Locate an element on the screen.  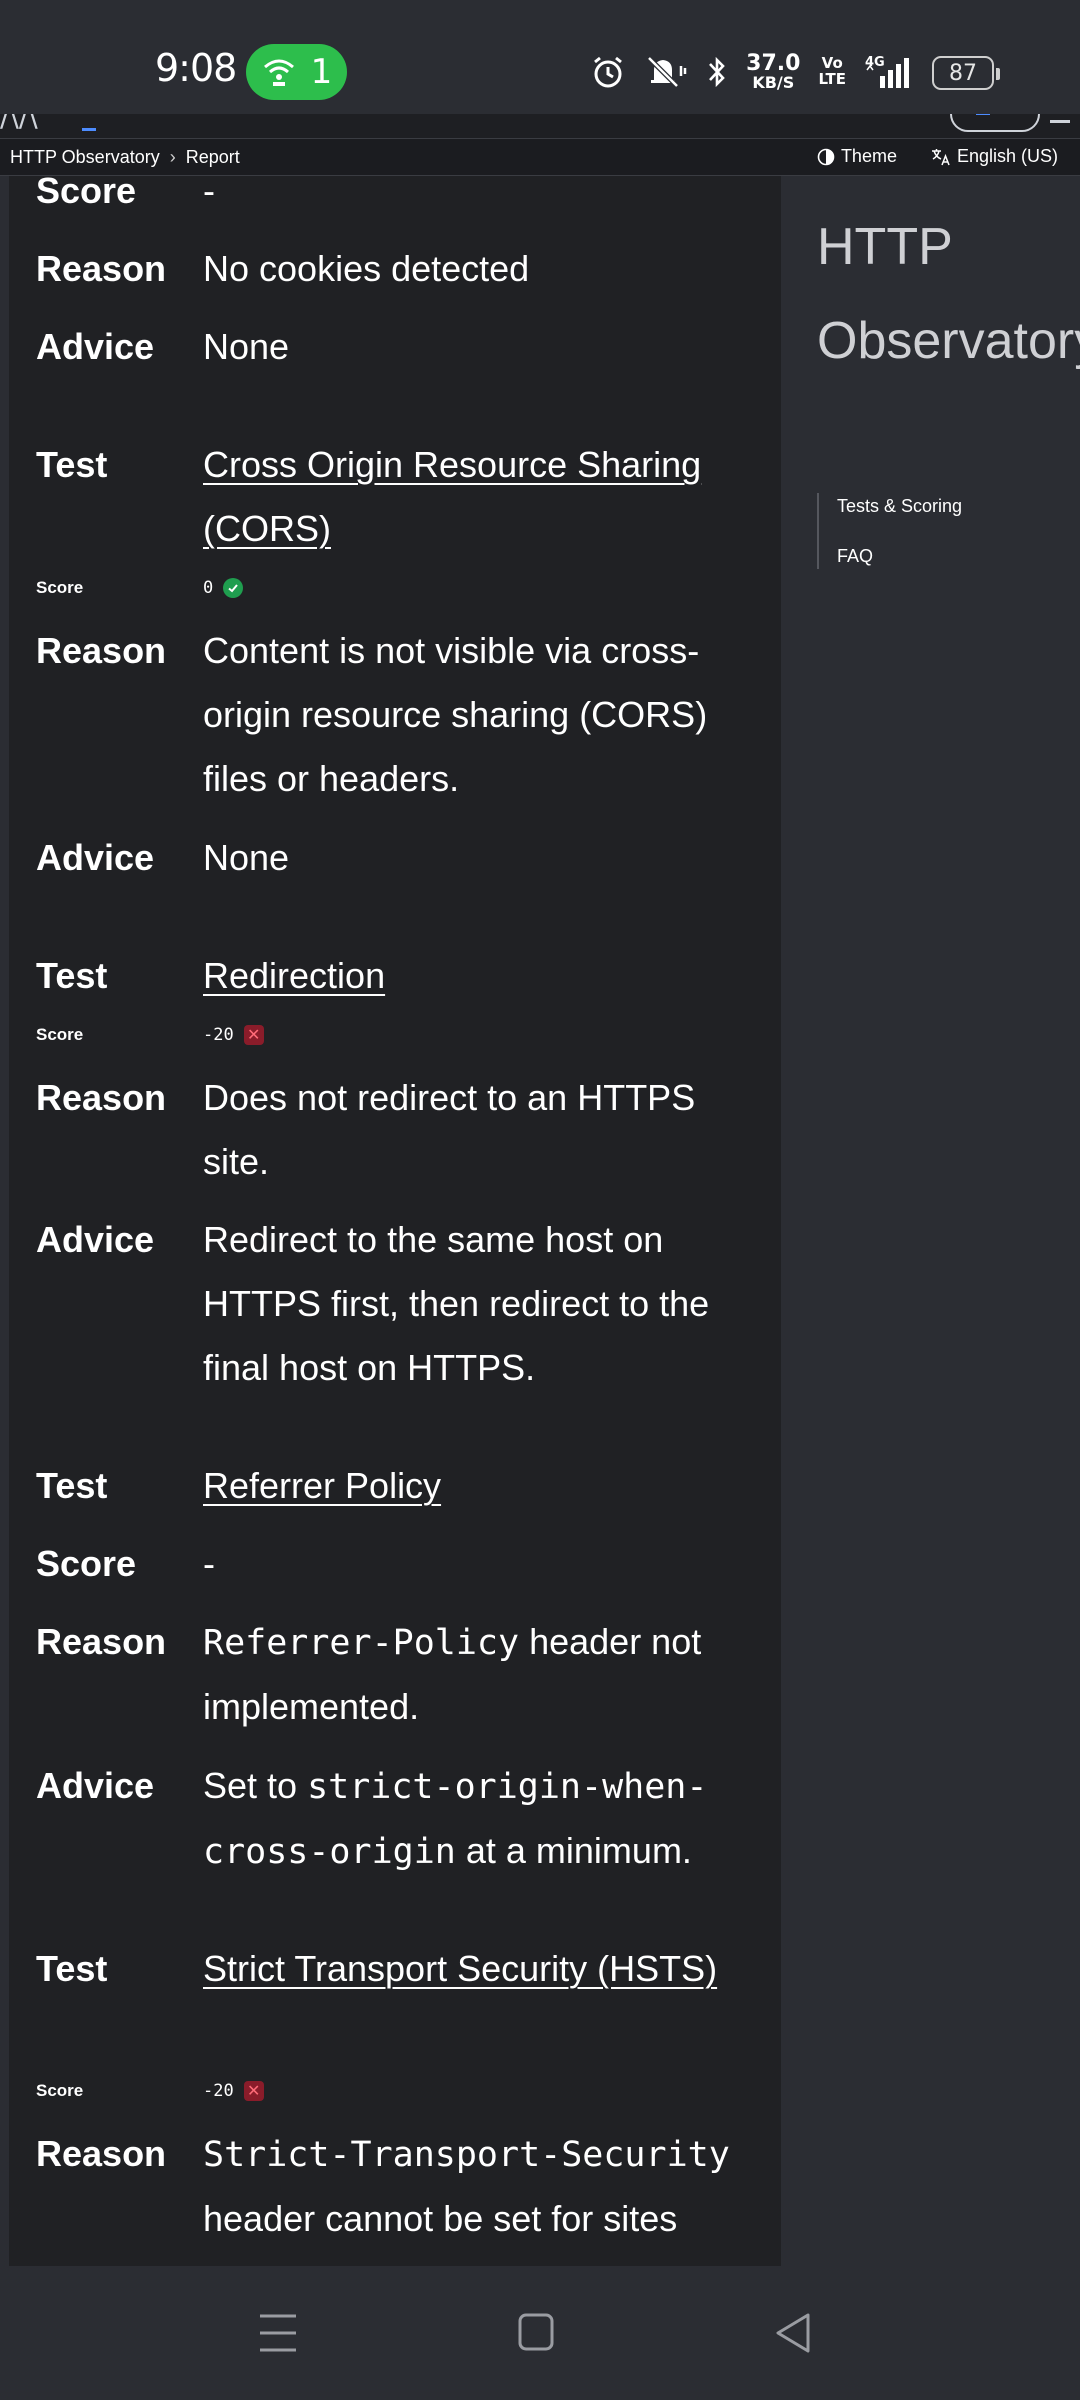
mute-icon is located at coordinates (667, 72).